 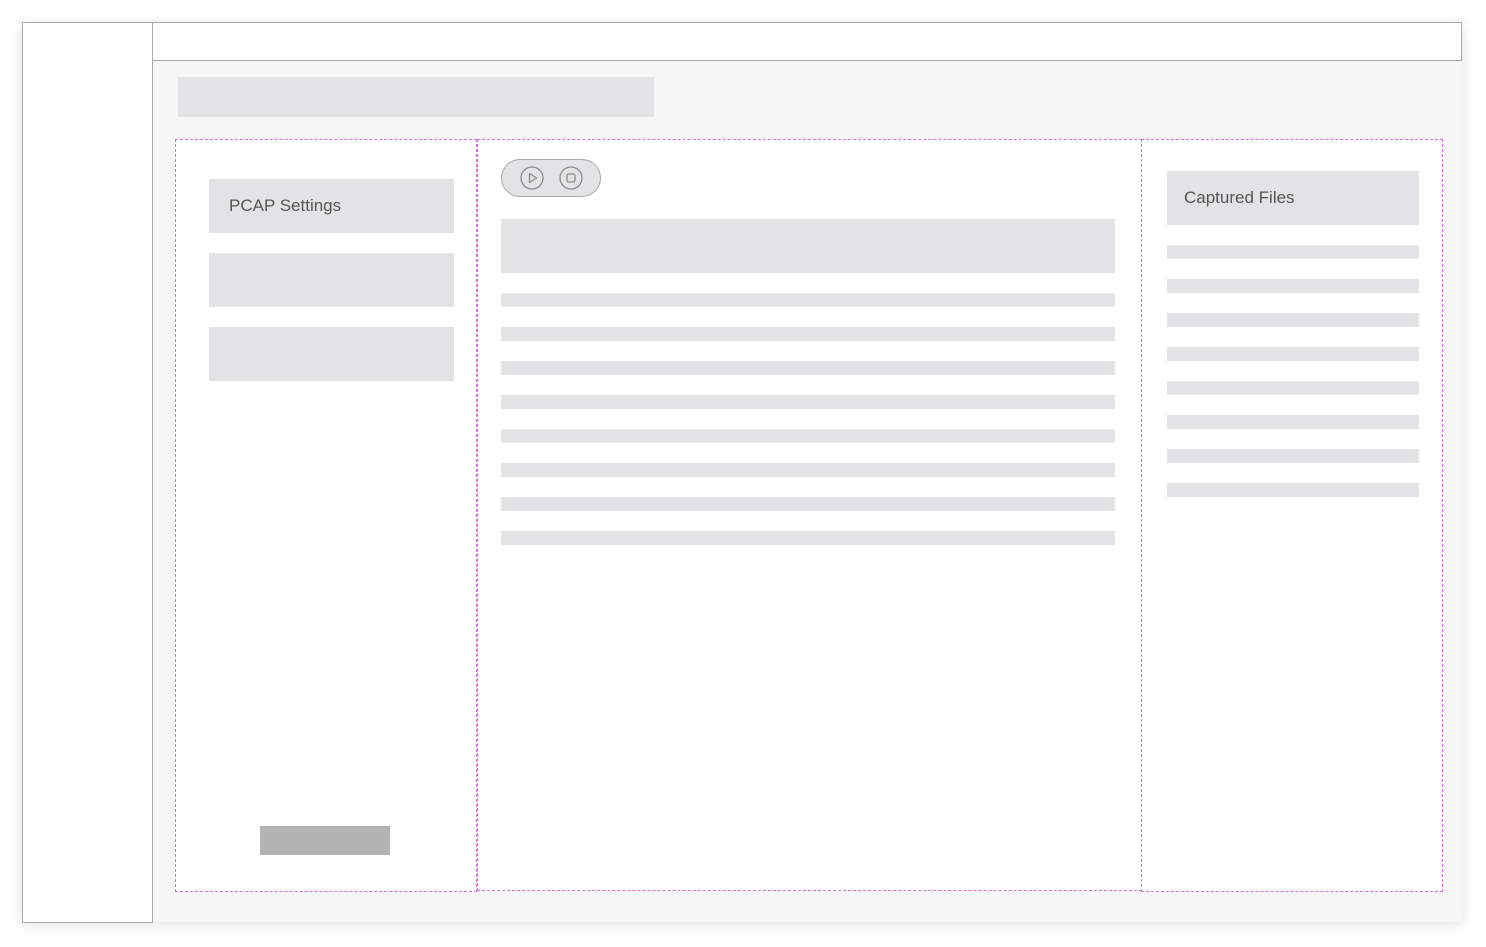 I want to click on play-icon, so click(x=532, y=178).